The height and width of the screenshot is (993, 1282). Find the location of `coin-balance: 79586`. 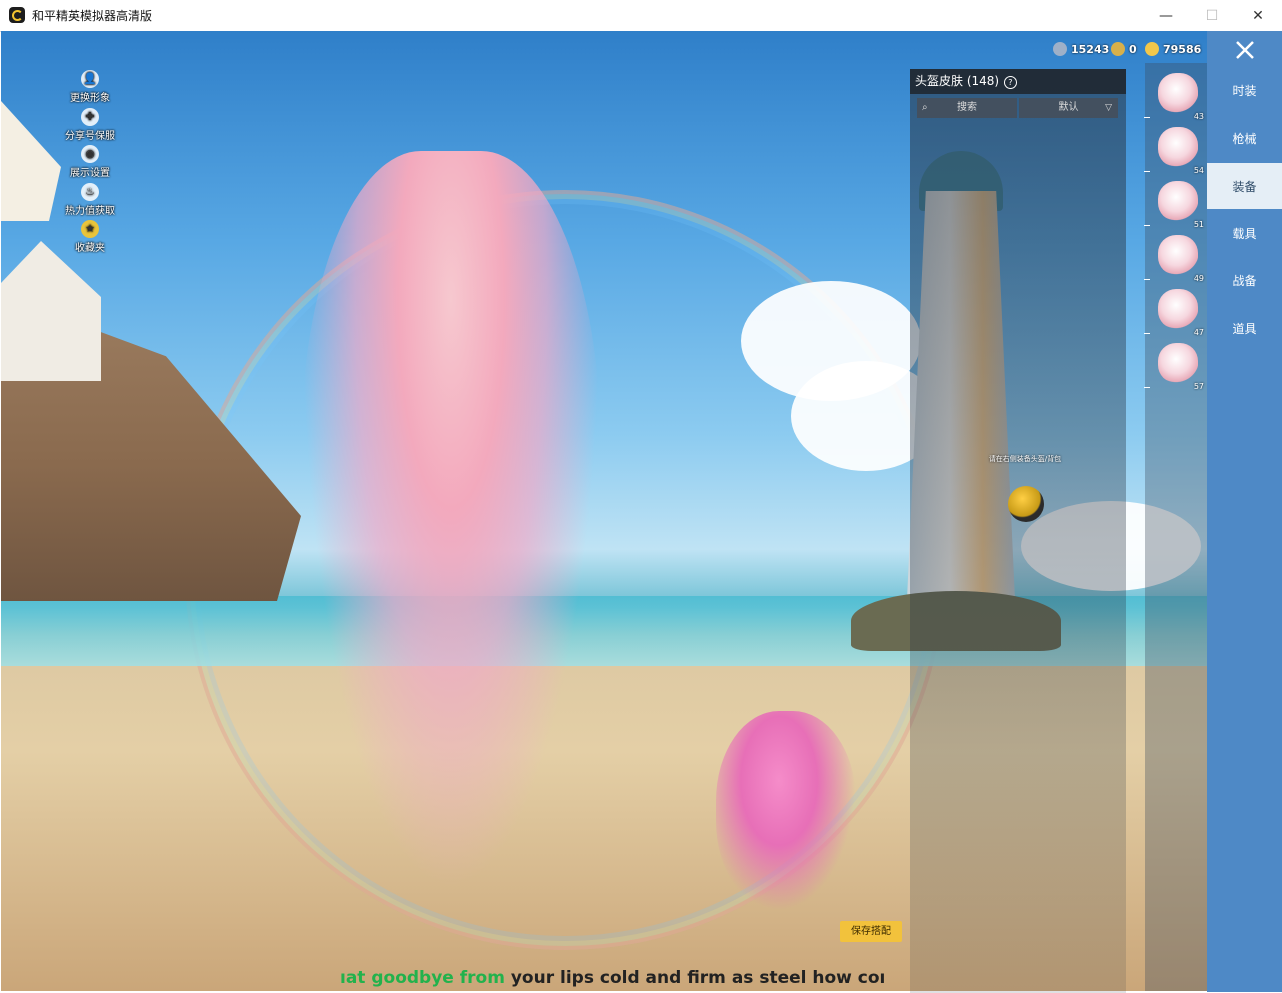

coin-balance: 79586 is located at coordinates (1173, 49).